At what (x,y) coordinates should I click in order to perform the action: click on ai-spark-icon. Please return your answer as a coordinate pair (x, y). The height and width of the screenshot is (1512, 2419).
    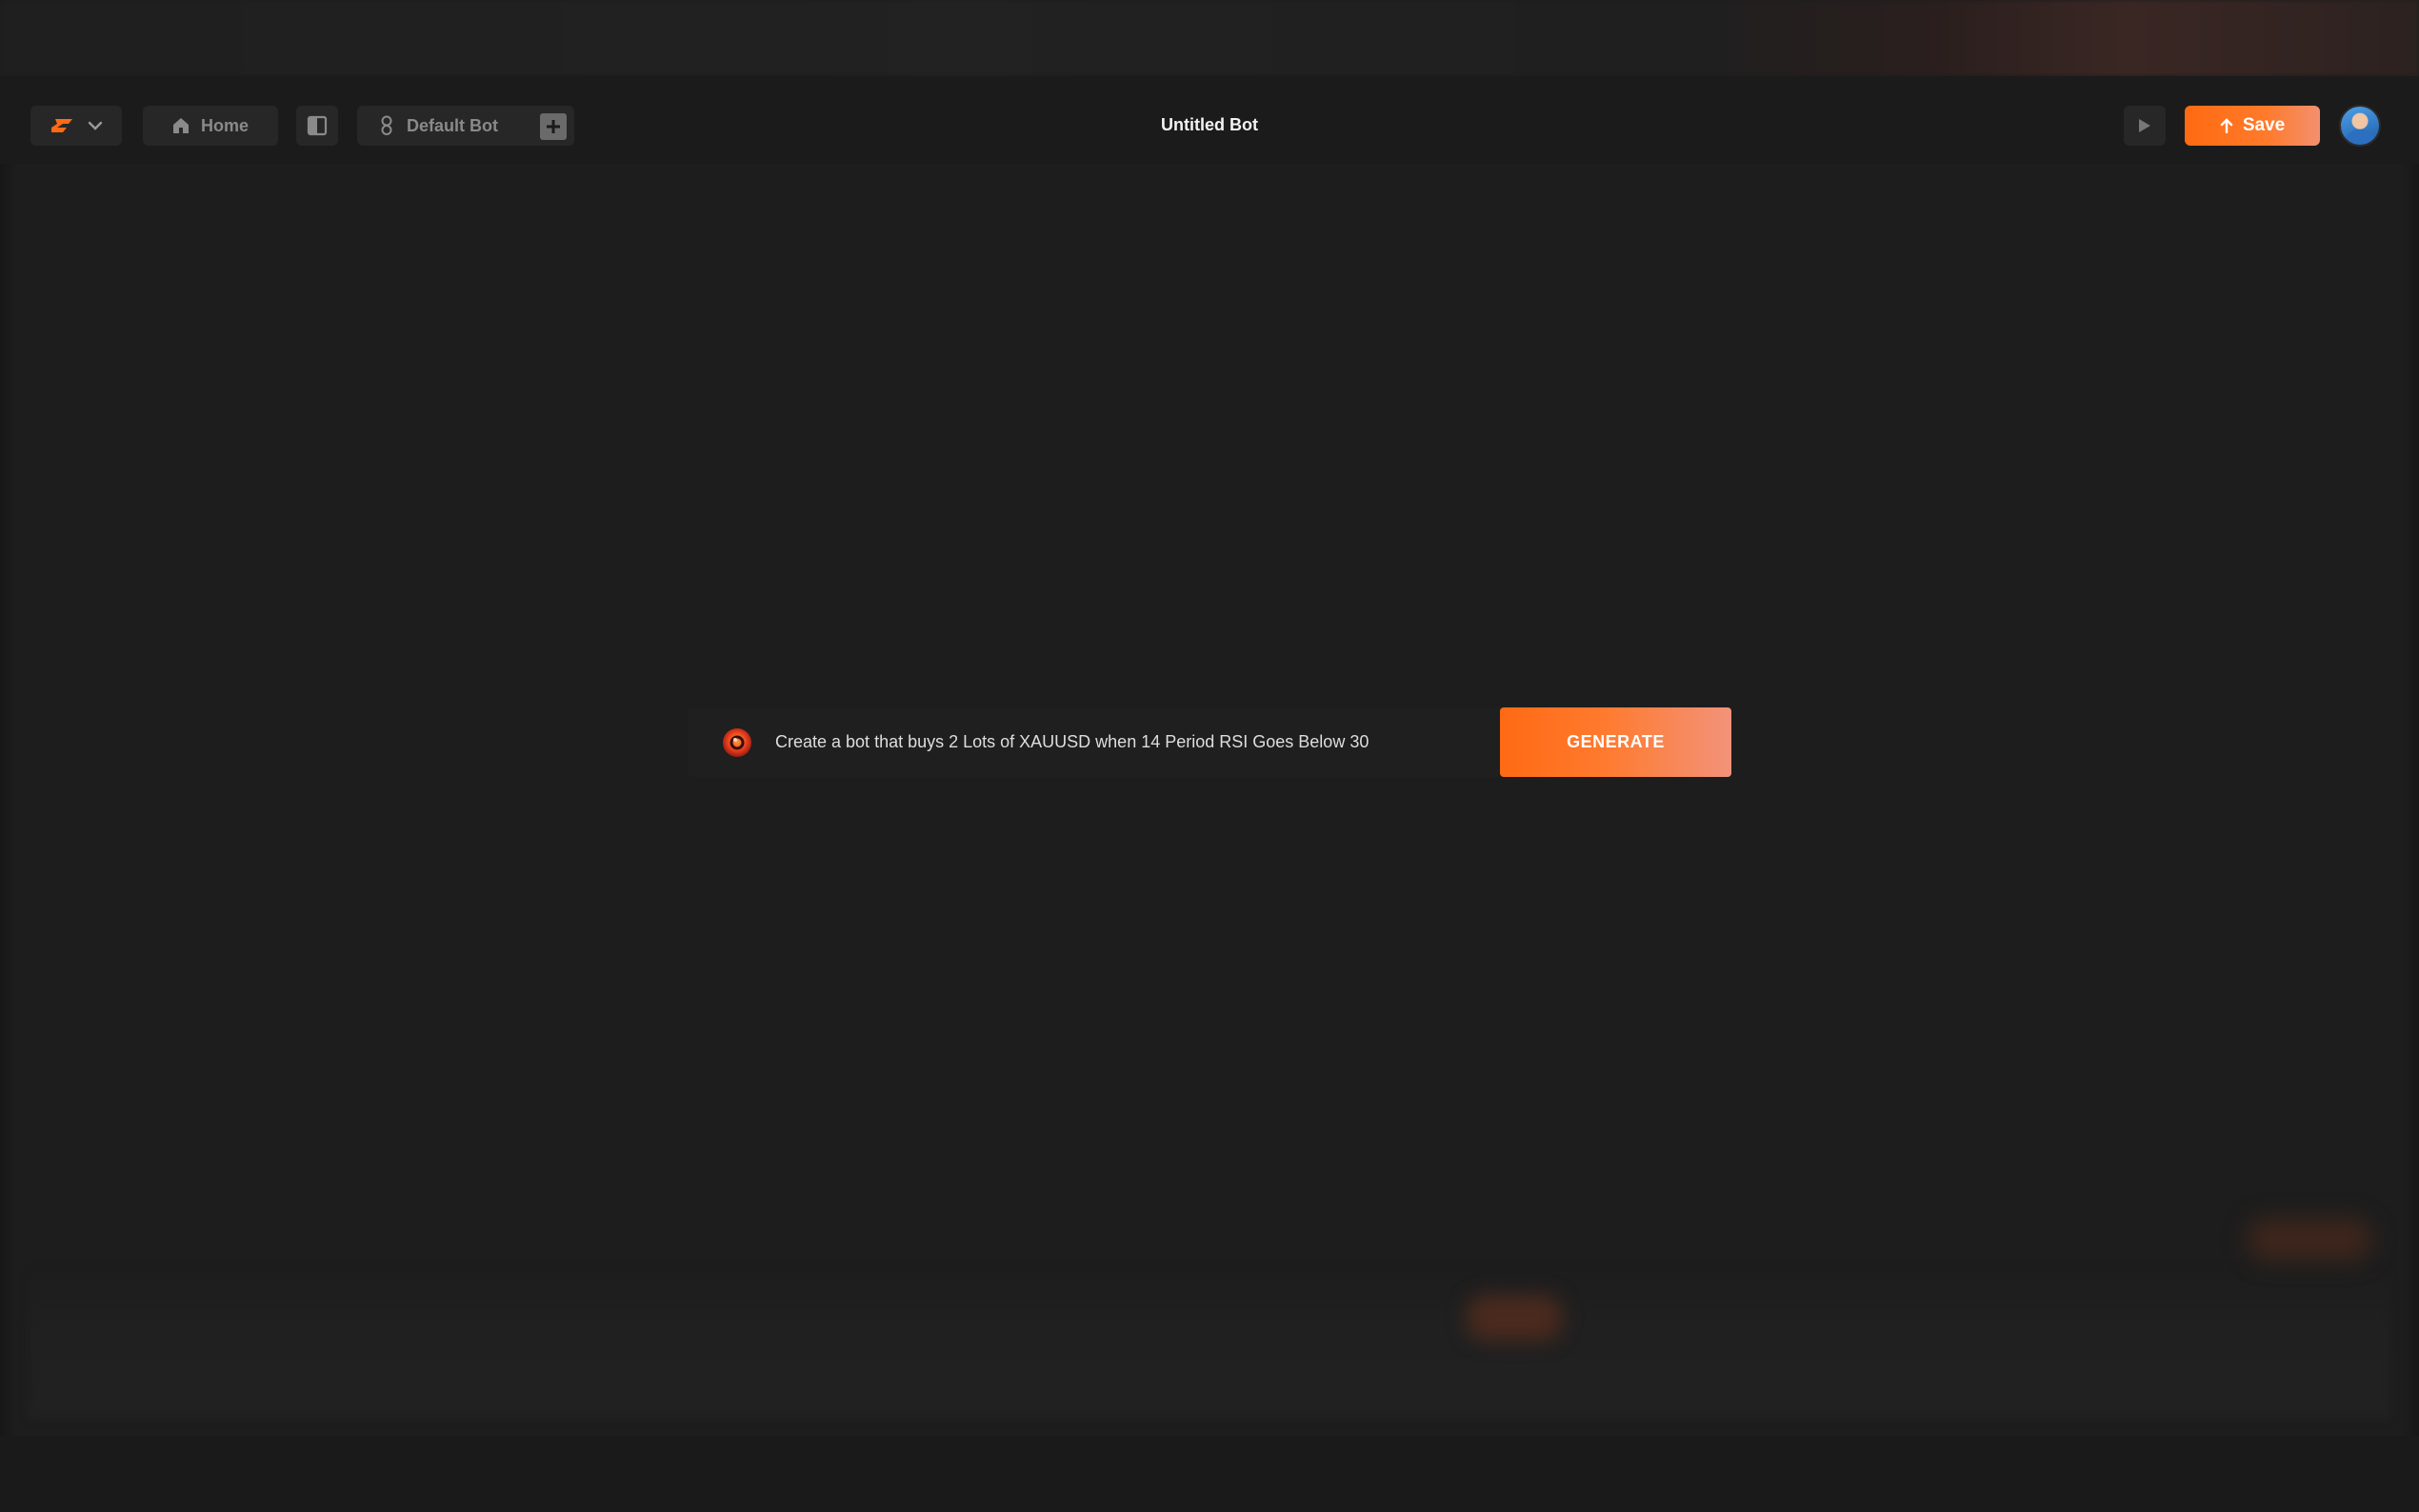
    Looking at the image, I should click on (737, 742).